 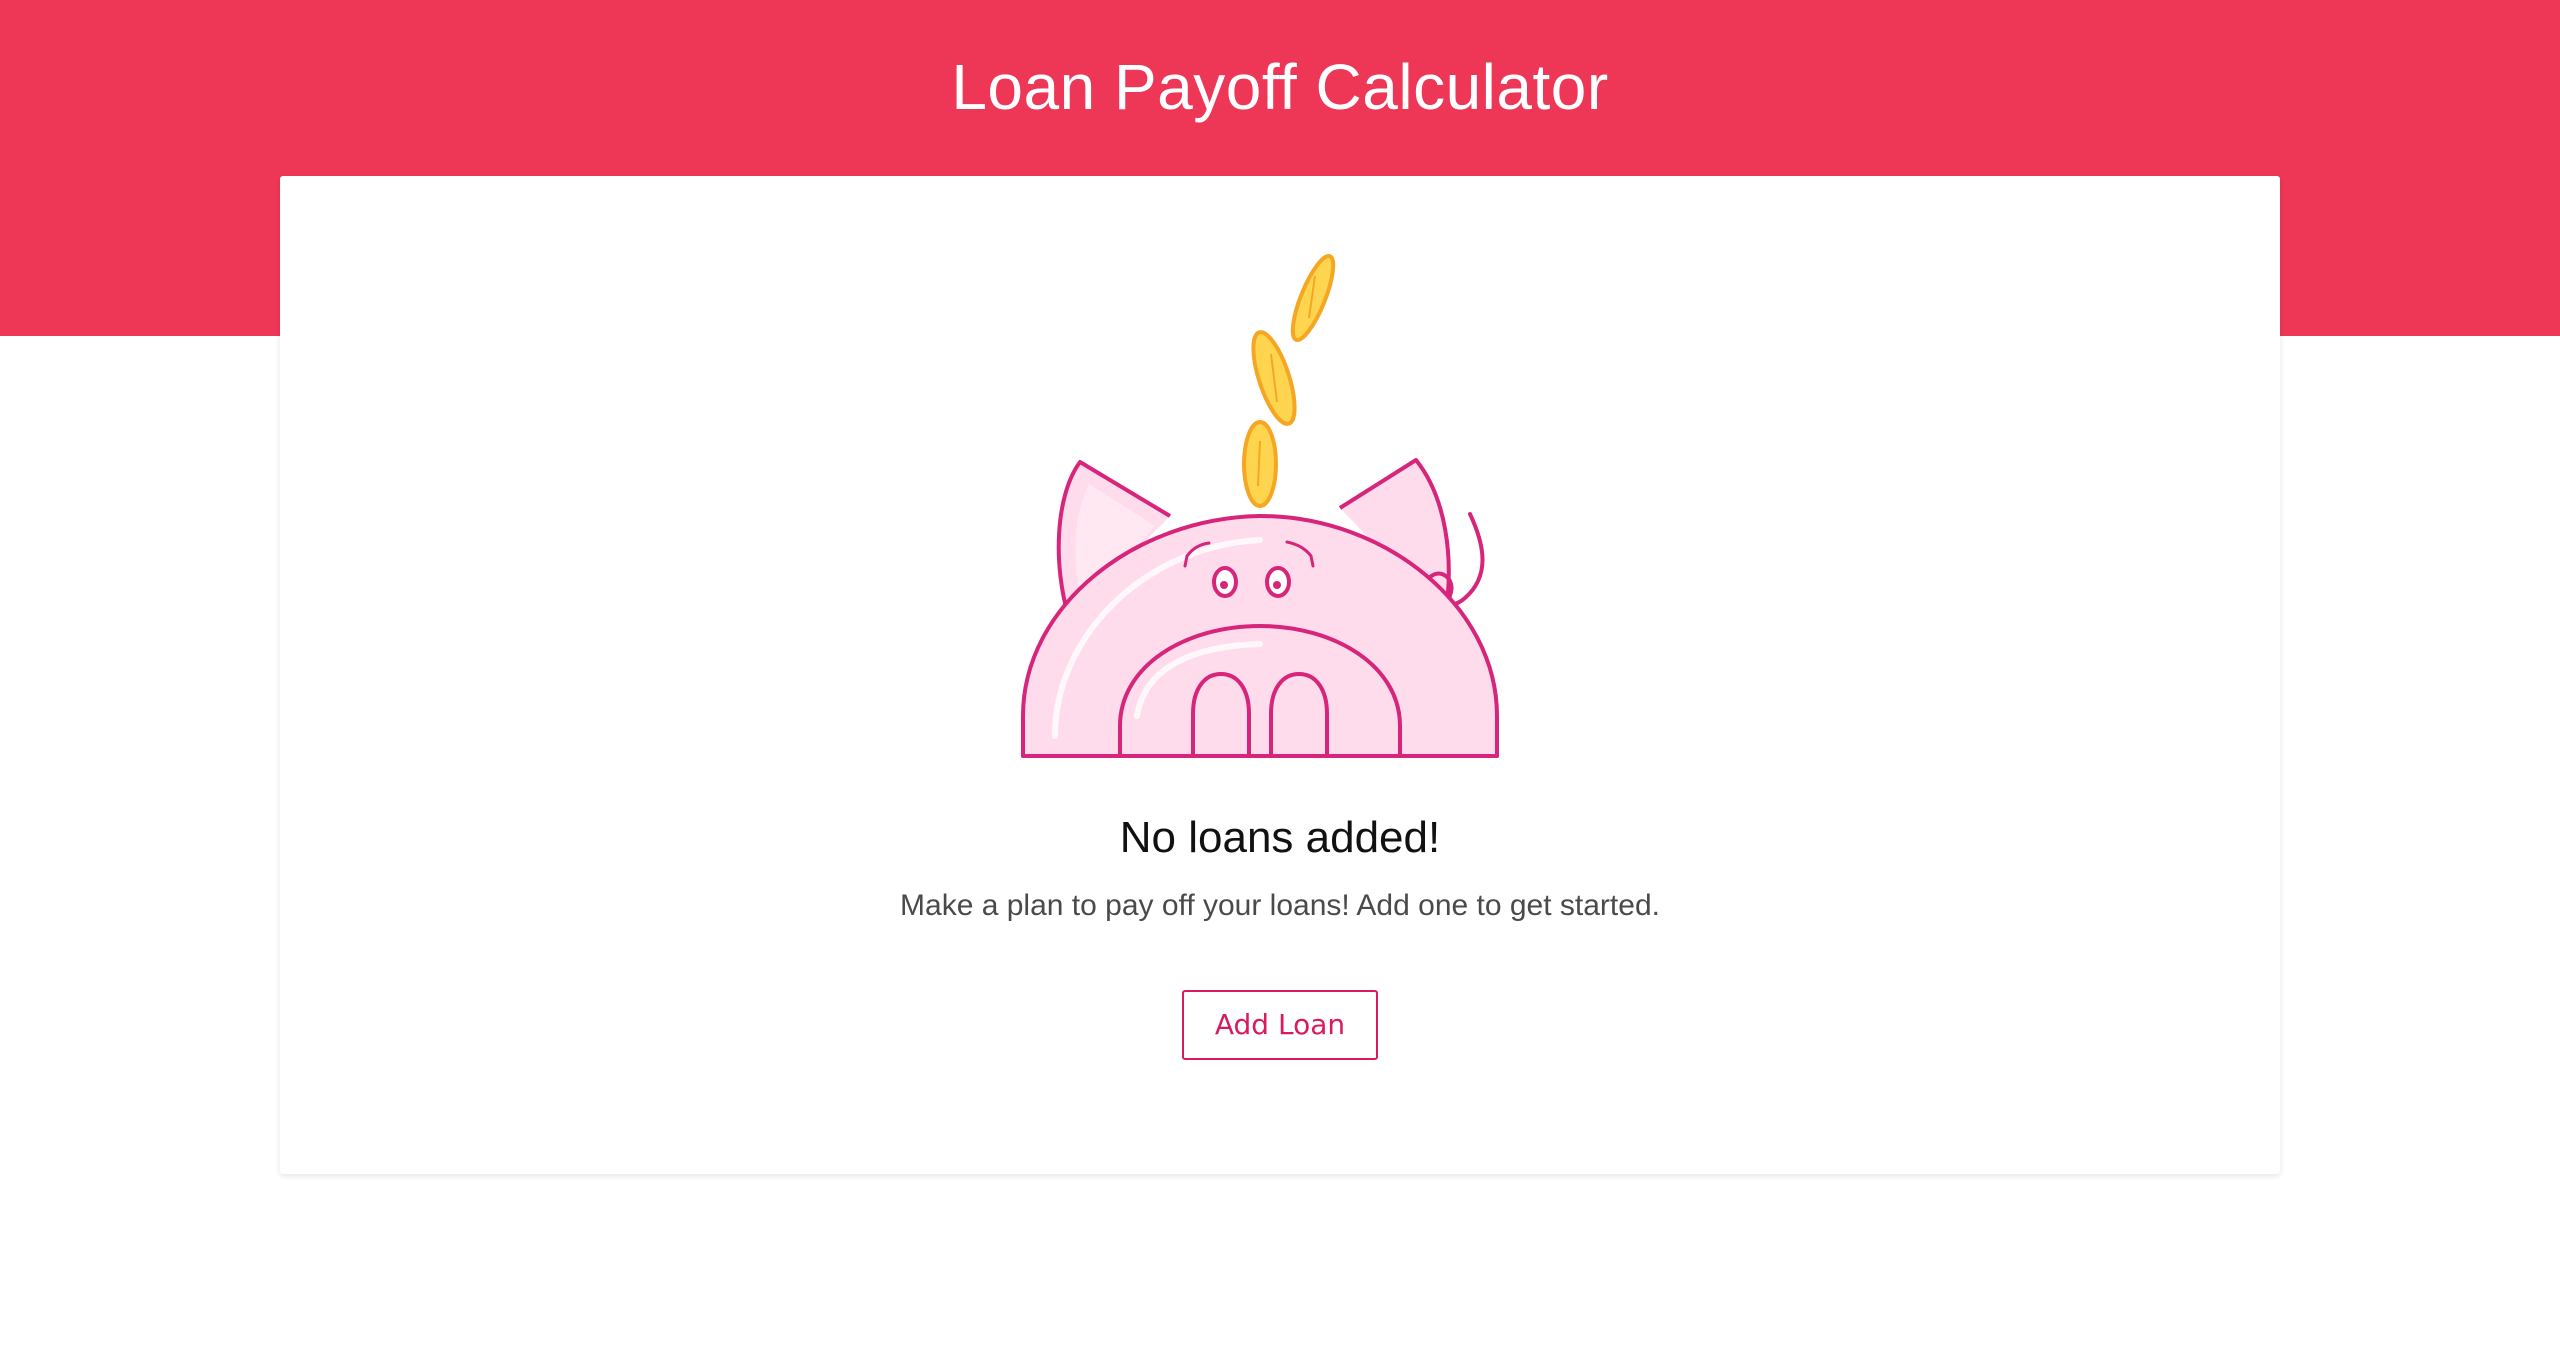 I want to click on empty-state-title: No loans added!, so click(x=1280, y=837).